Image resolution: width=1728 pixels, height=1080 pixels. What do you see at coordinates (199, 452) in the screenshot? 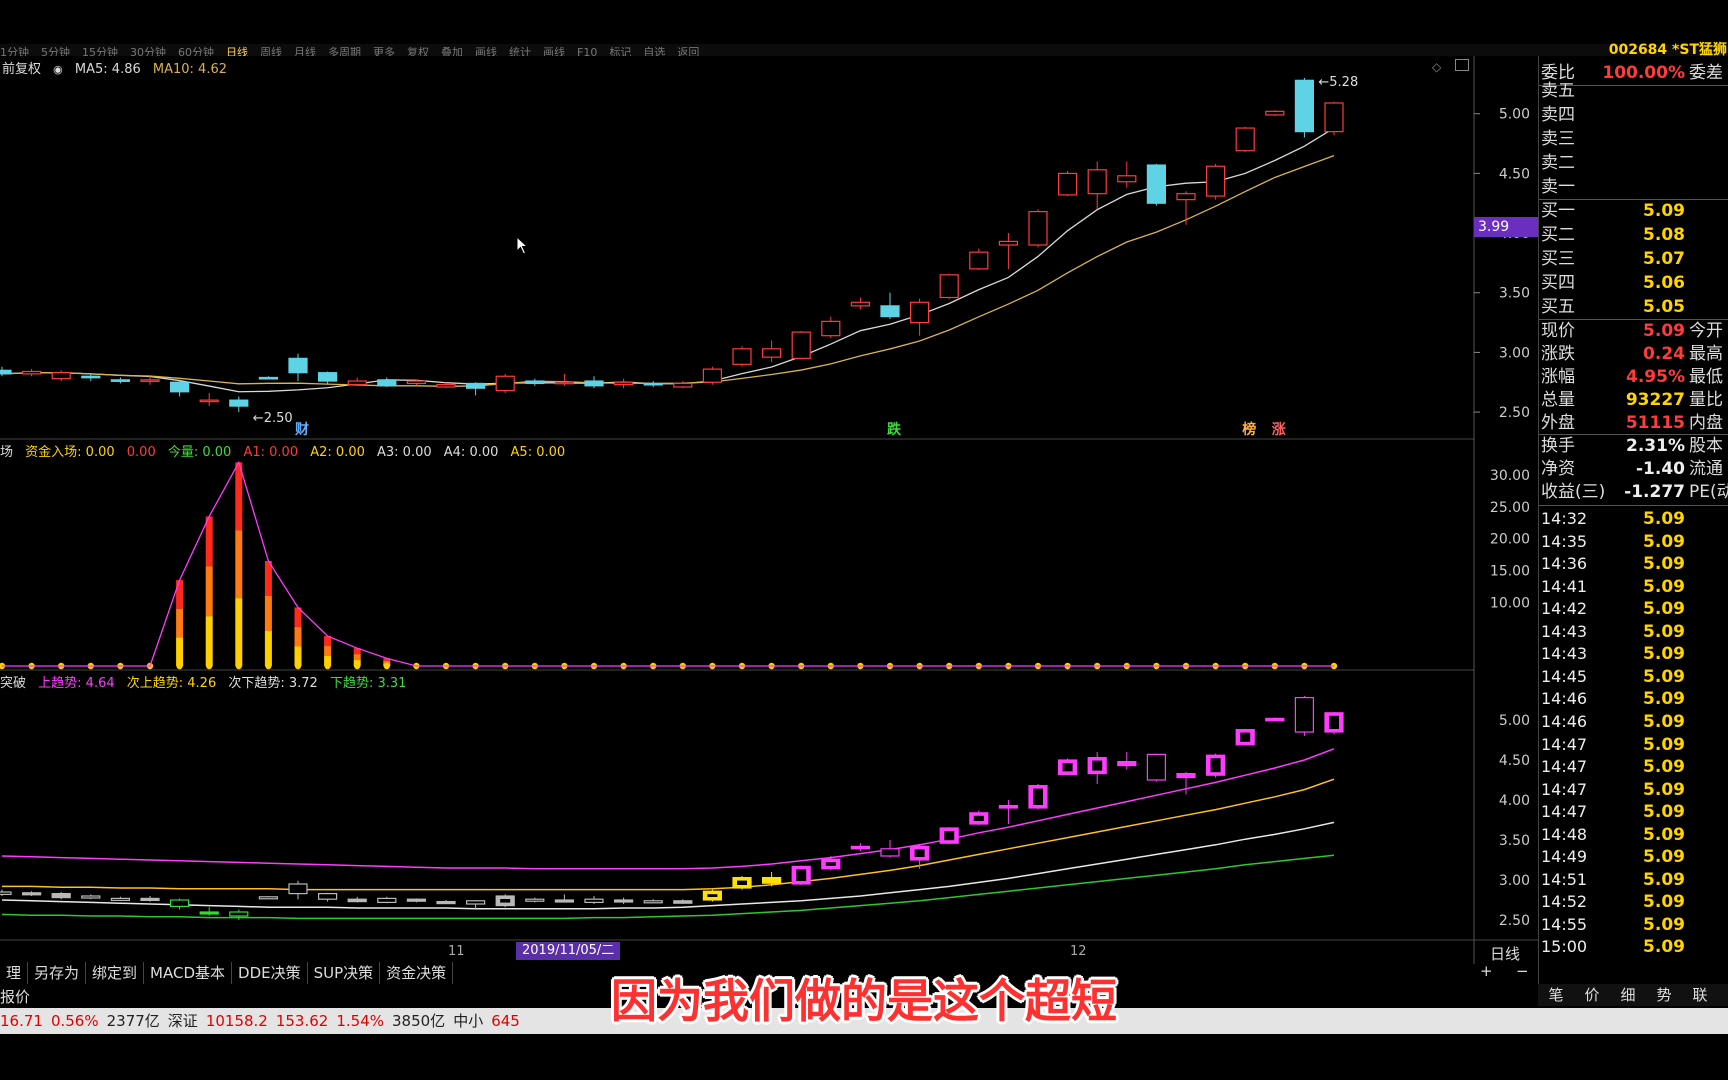
I see `today-vol-label: 今量: 0.00` at bounding box center [199, 452].